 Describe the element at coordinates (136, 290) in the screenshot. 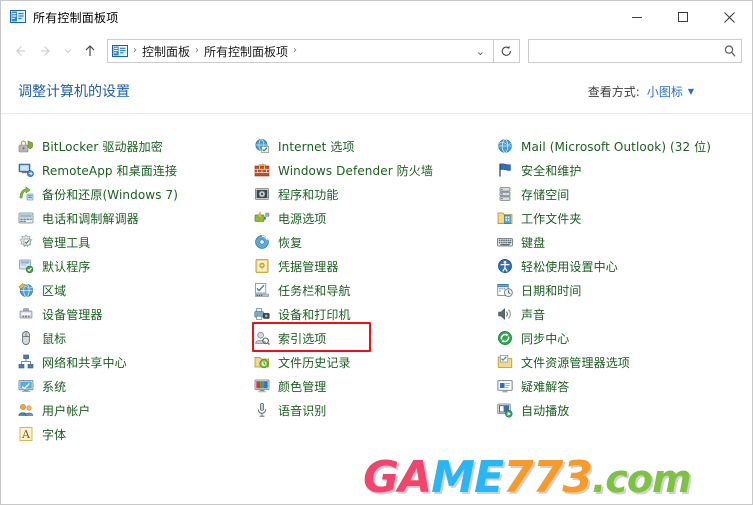

I see `cp-item-region: 区域` at that location.